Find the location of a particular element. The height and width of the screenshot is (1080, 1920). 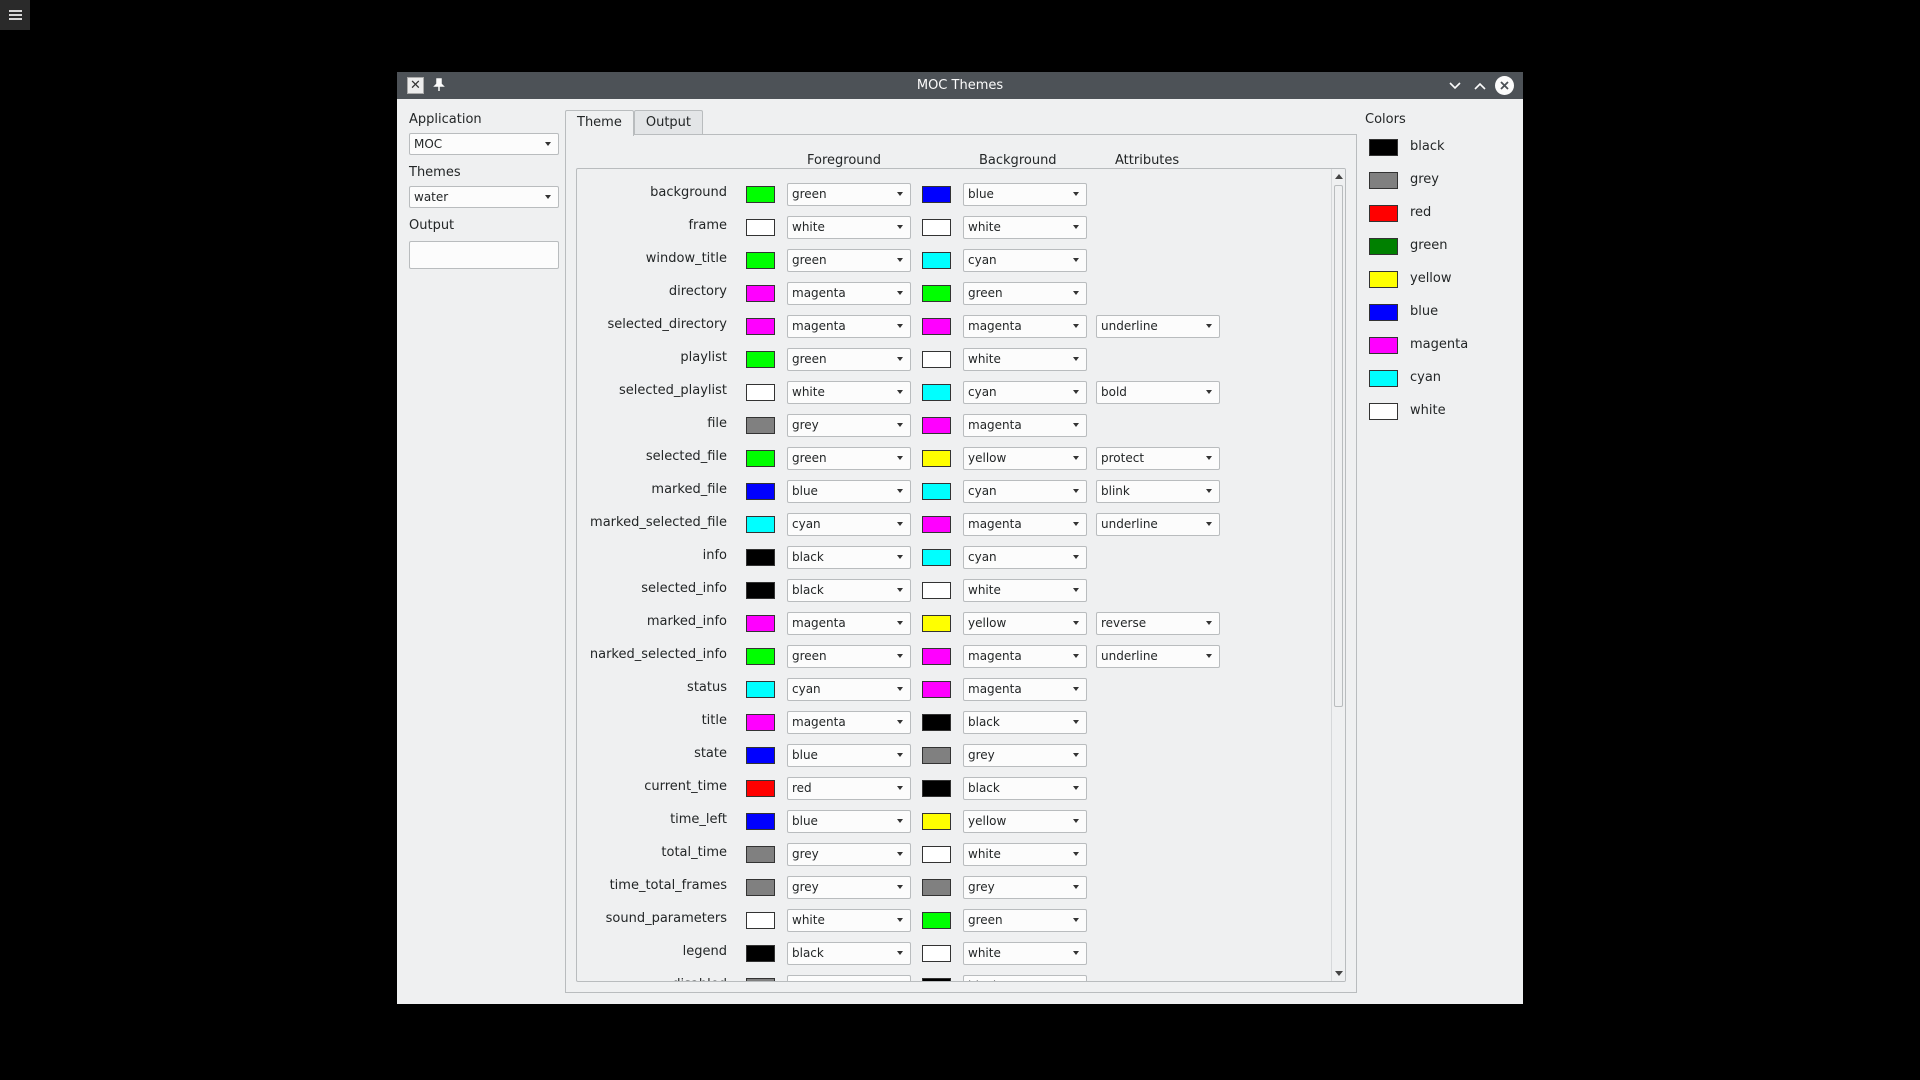

chevron-up-icon is located at coordinates (1480, 86).